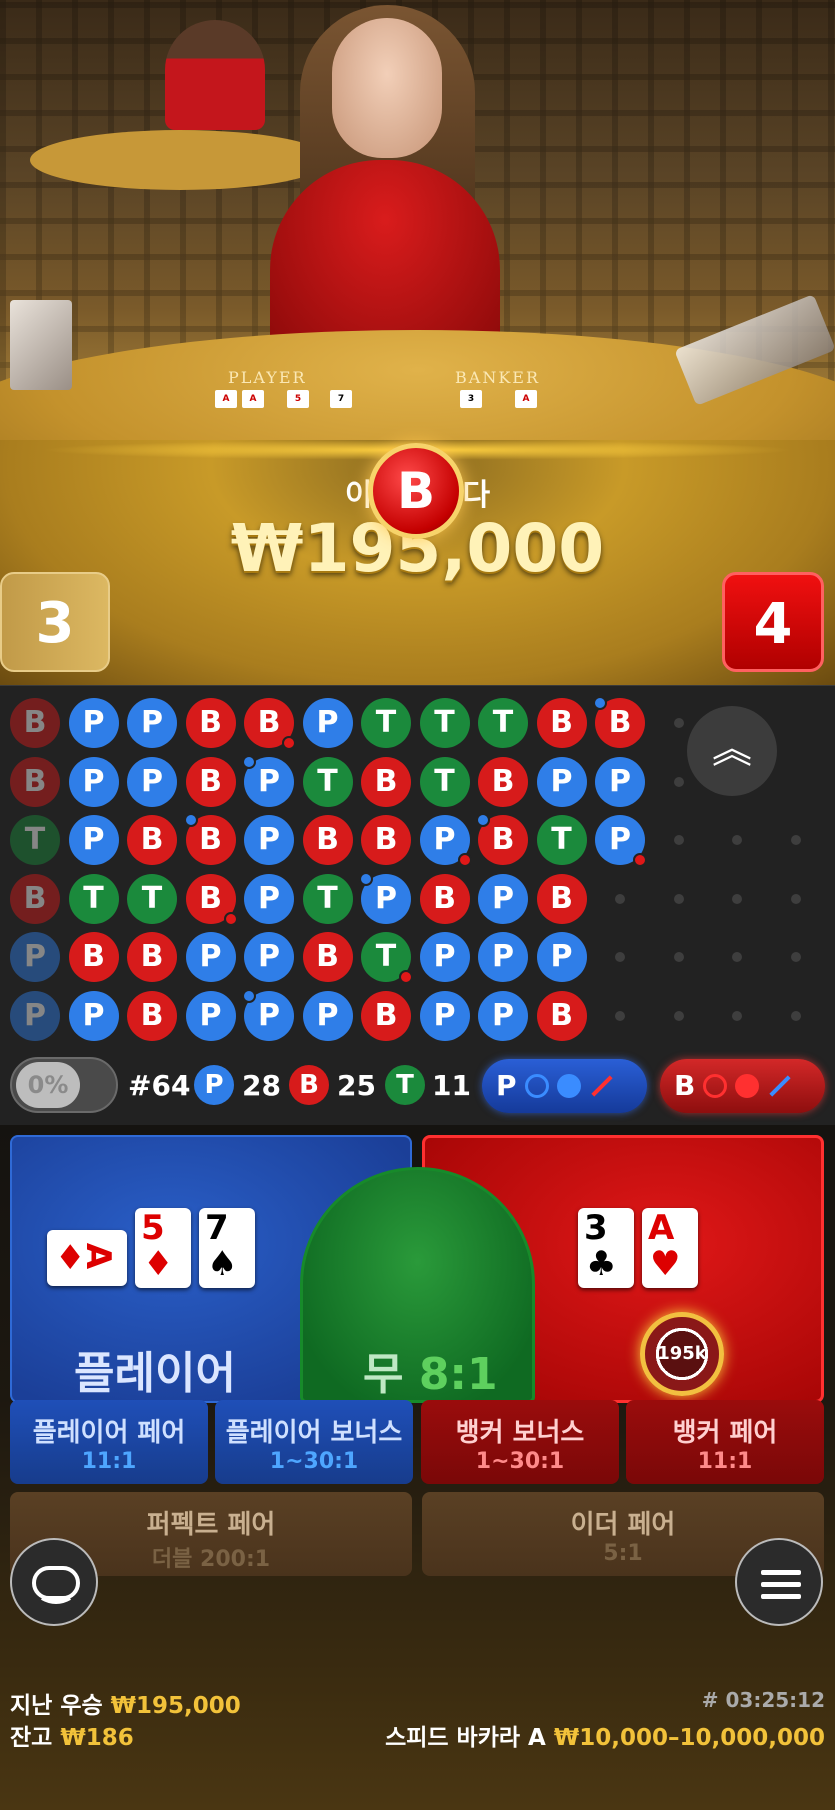  What do you see at coordinates (383, 1374) in the screenshot?
I see `tie-label: 무` at bounding box center [383, 1374].